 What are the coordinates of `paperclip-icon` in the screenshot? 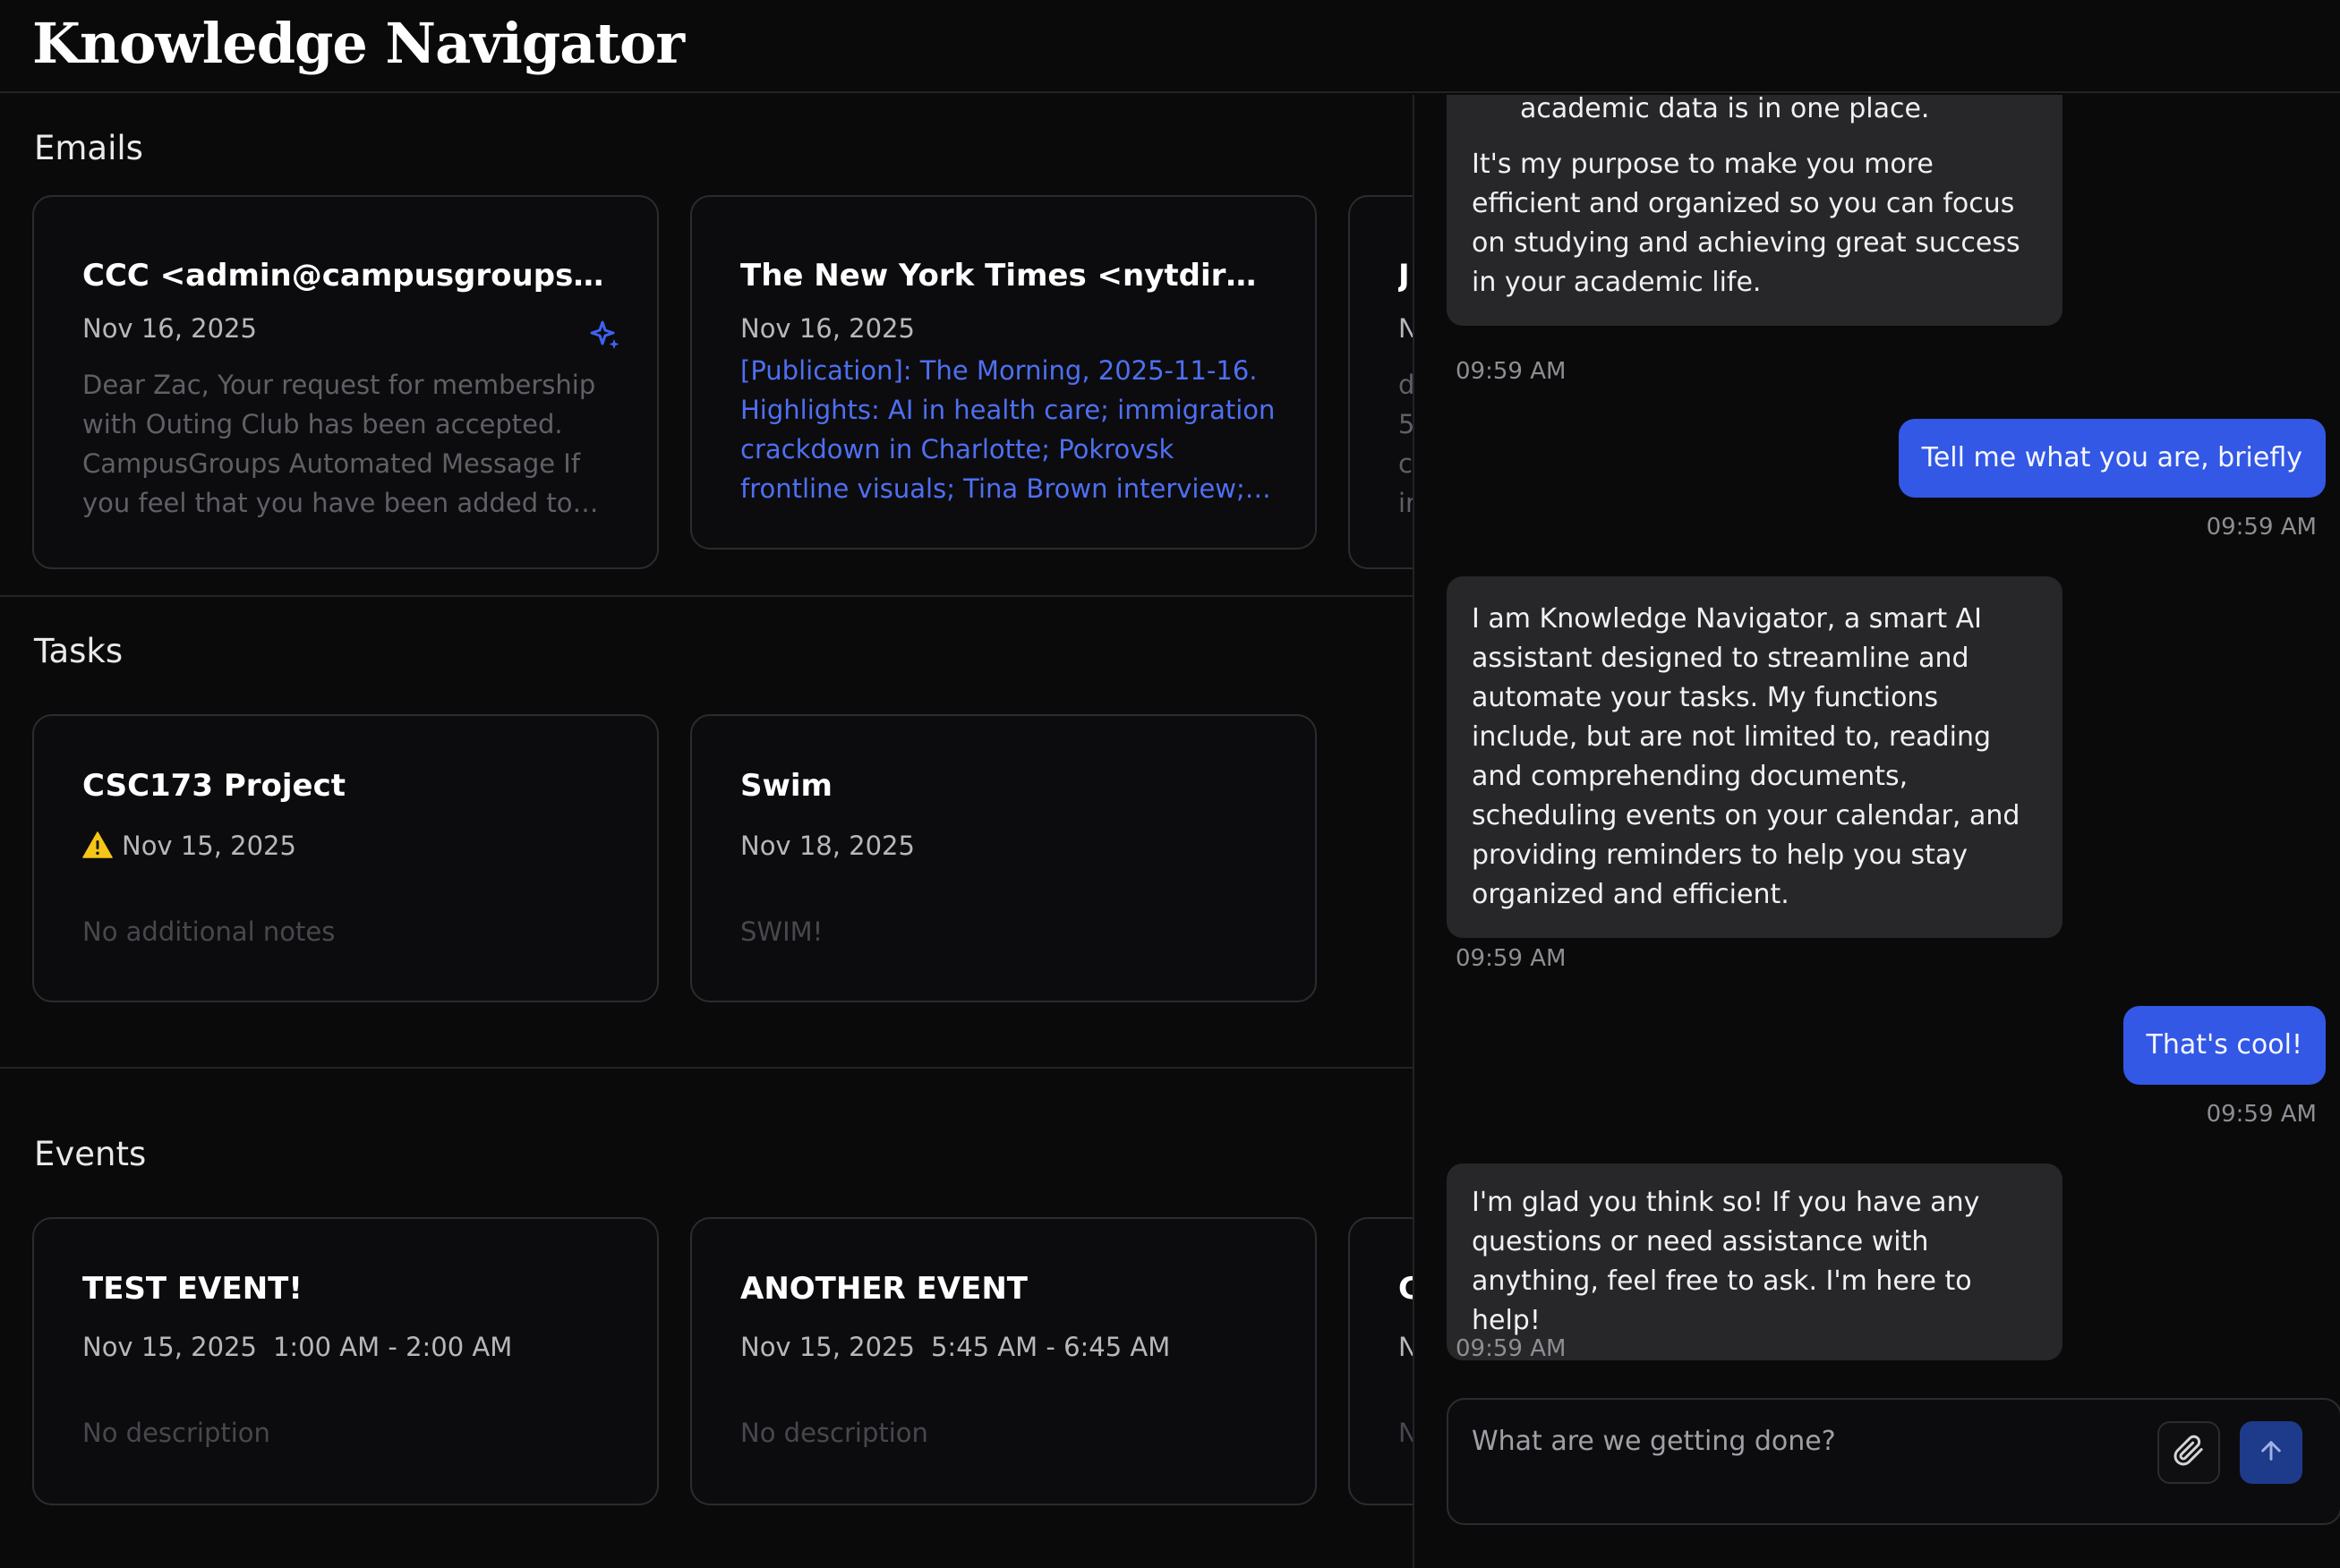 It's located at (2189, 1452).